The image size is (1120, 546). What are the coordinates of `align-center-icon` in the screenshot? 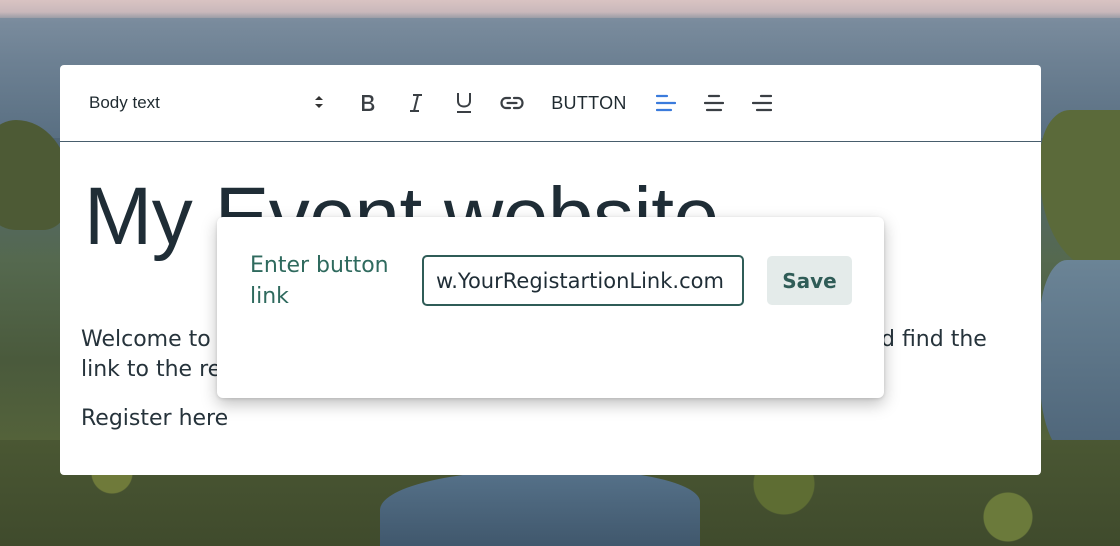 It's located at (714, 103).